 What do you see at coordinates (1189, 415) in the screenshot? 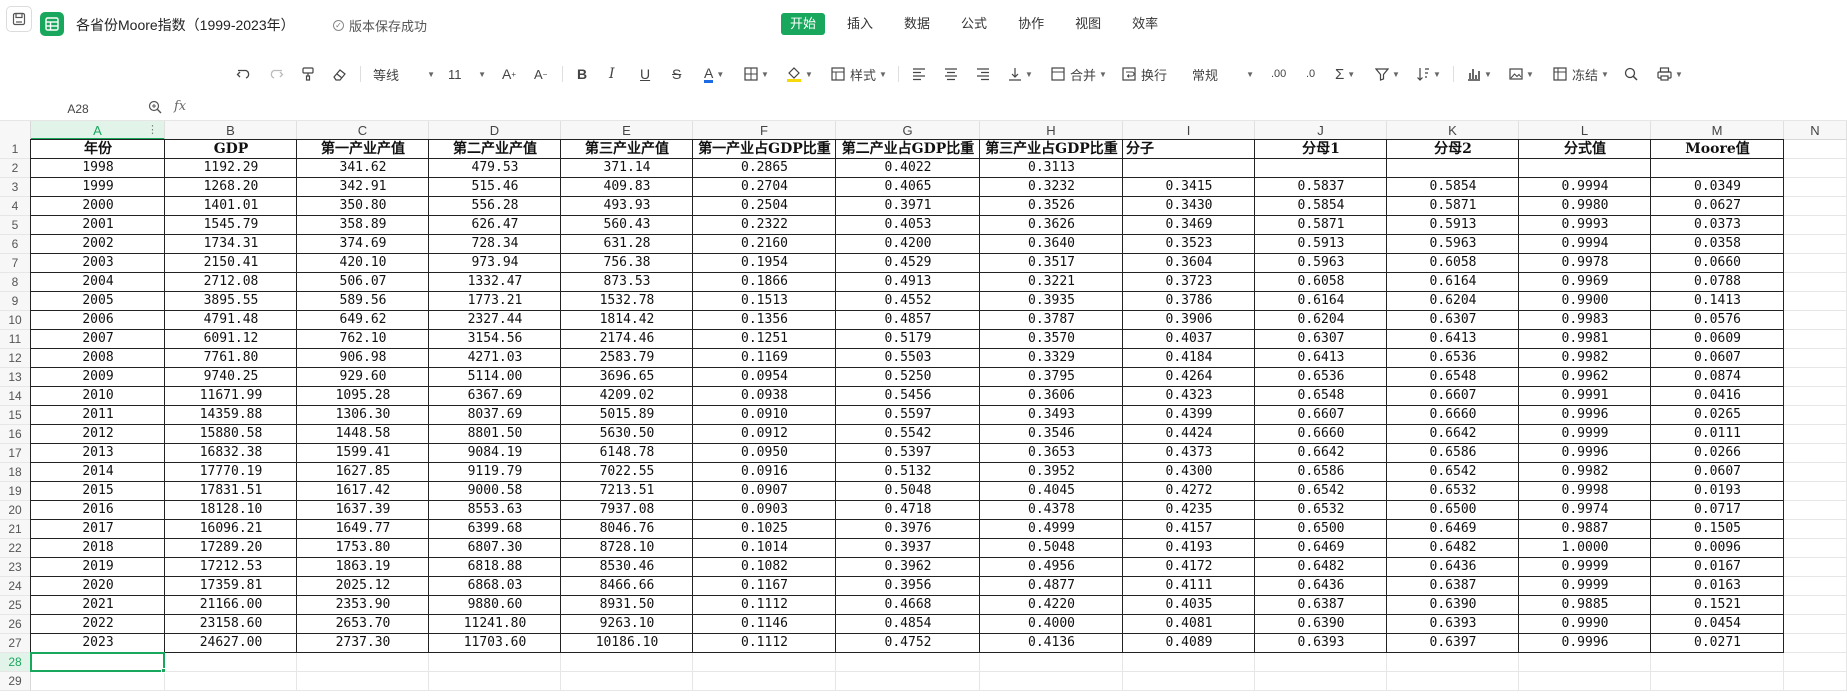
I see `data-cell: 0.4399` at bounding box center [1189, 415].